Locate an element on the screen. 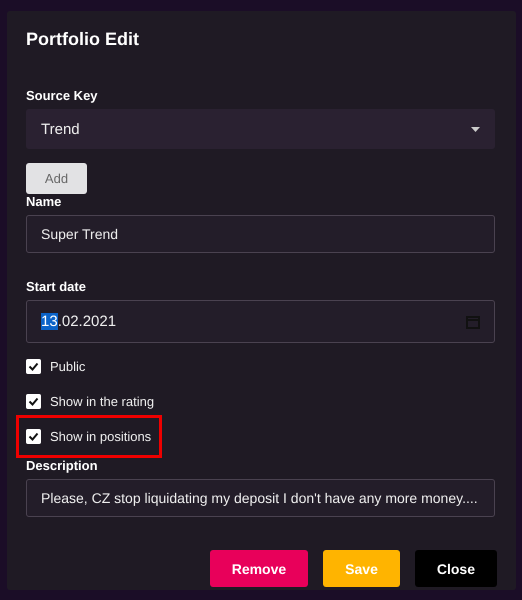 The height and width of the screenshot is (600, 522). field-label: Source Key is located at coordinates (62, 96).